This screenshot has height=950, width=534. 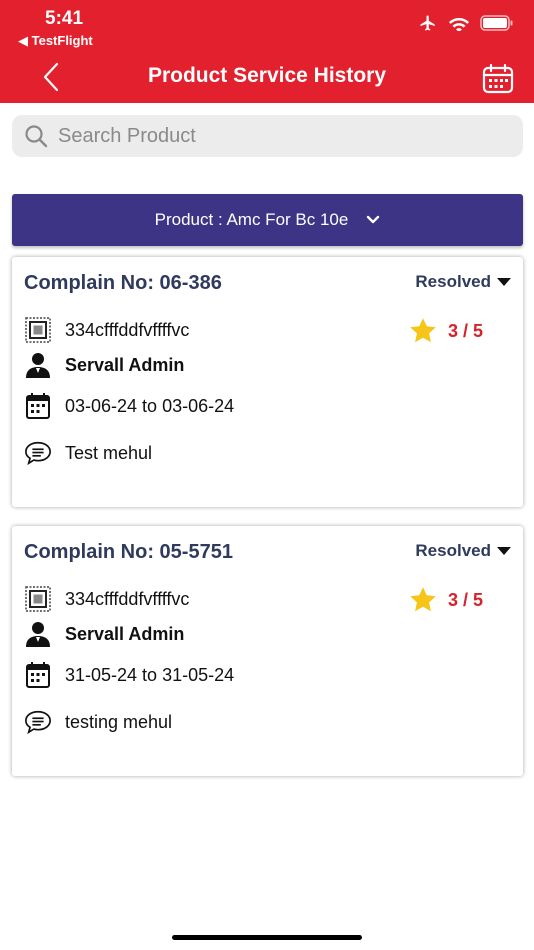 What do you see at coordinates (251, 219) in the screenshot?
I see `product-selector-label: Product : Amc For Bc 10e` at bounding box center [251, 219].